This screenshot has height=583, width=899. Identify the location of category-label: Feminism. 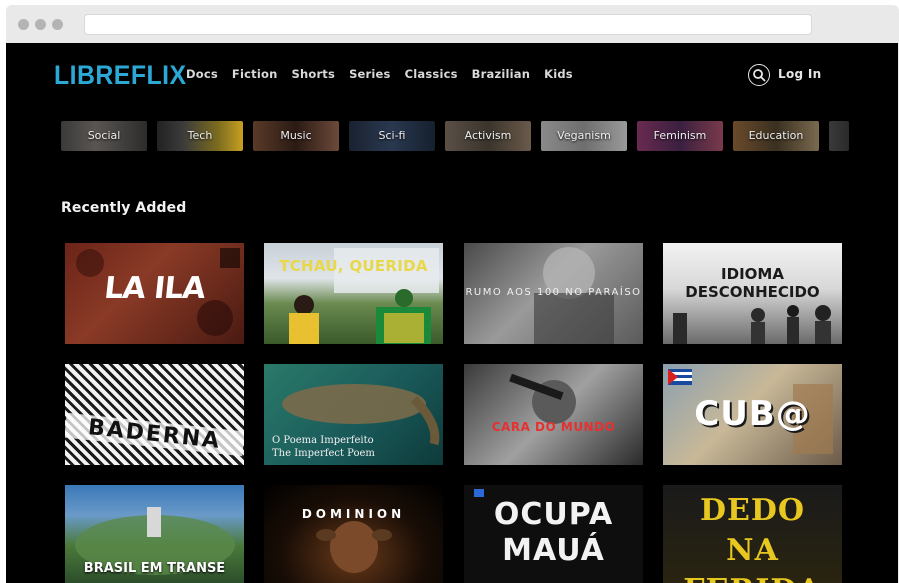
(680, 135).